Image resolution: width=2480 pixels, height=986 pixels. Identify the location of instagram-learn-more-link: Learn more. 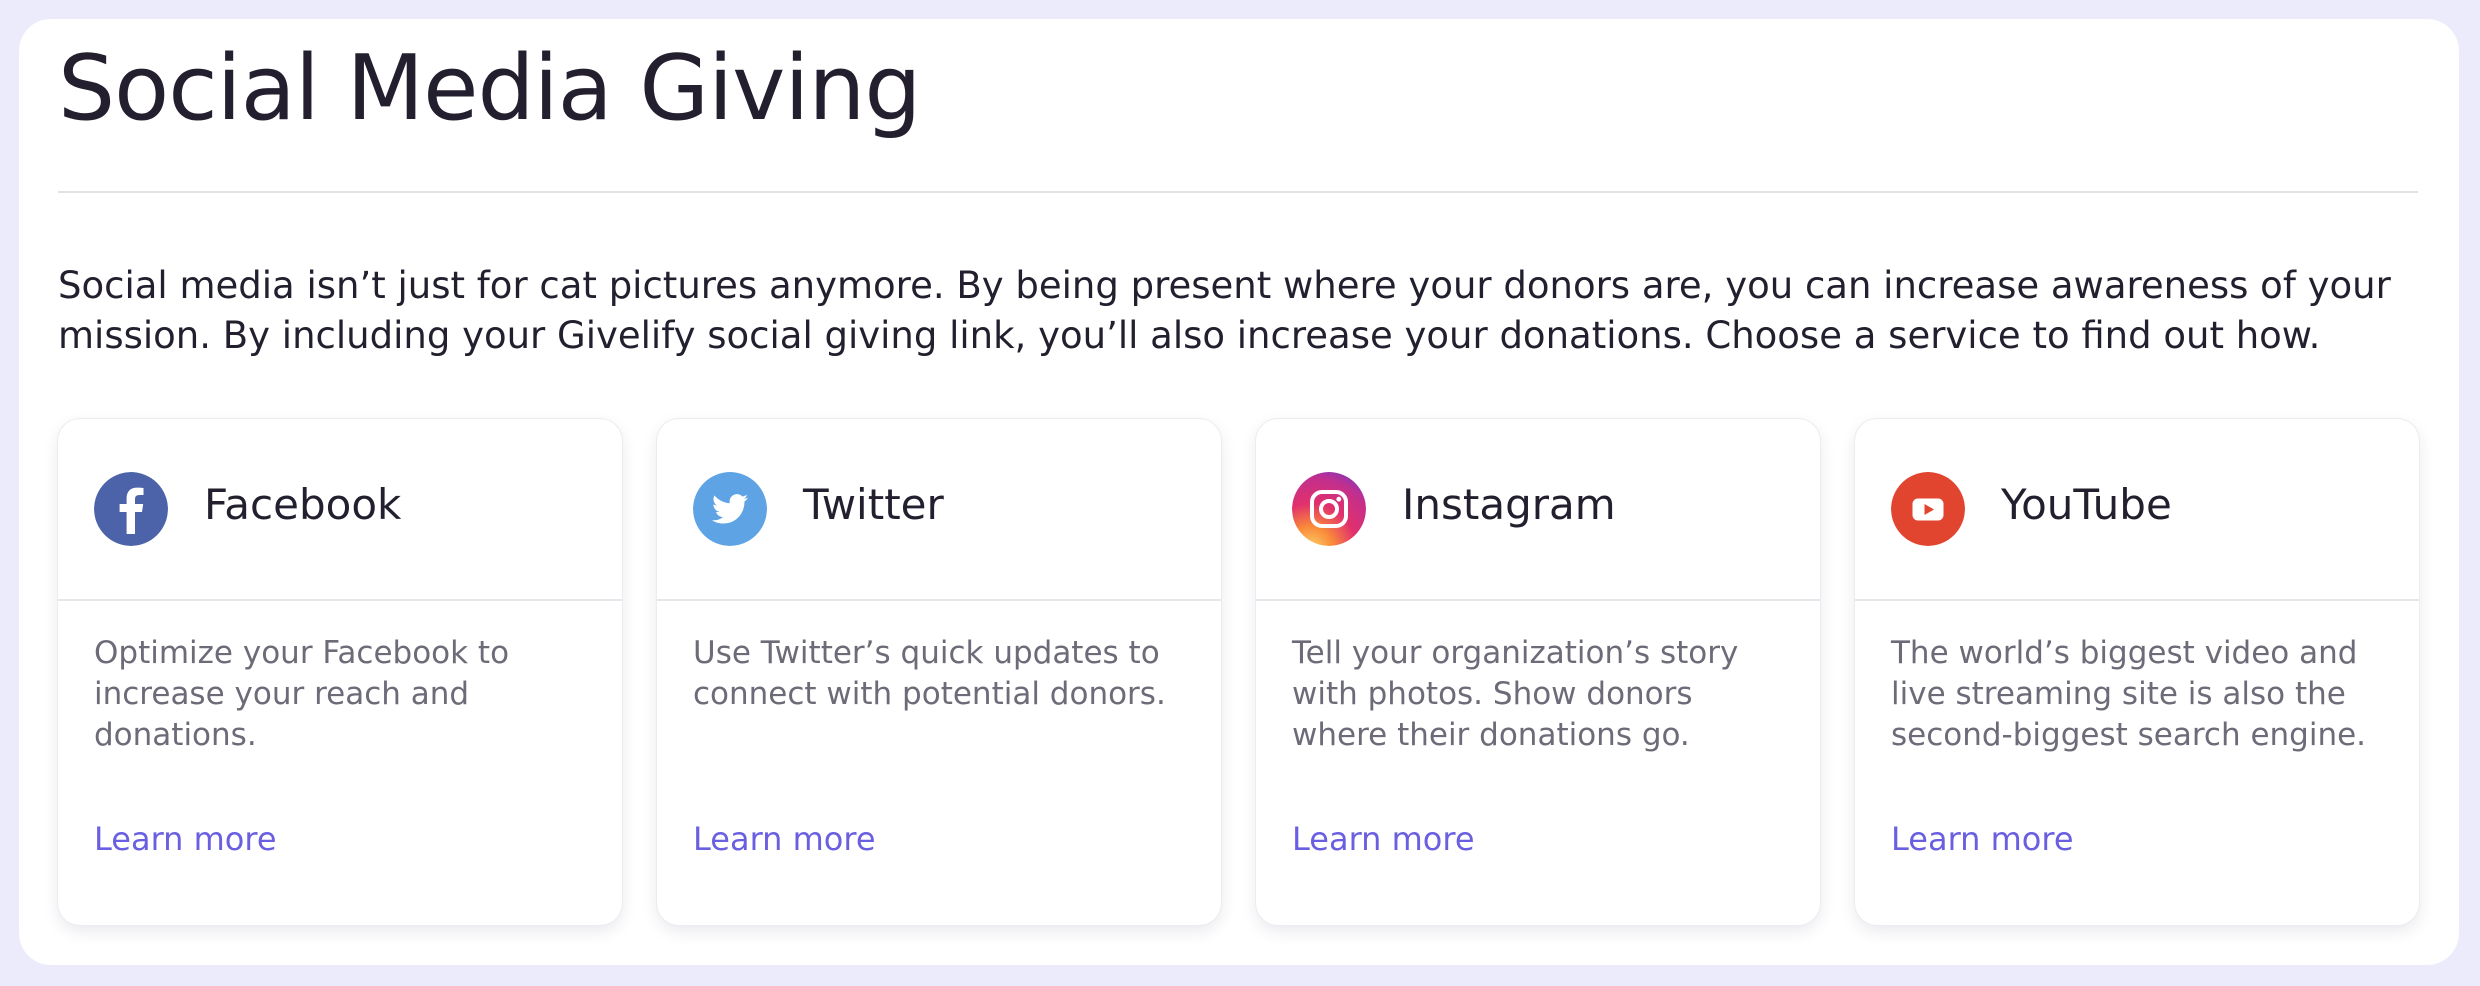
(1383, 839).